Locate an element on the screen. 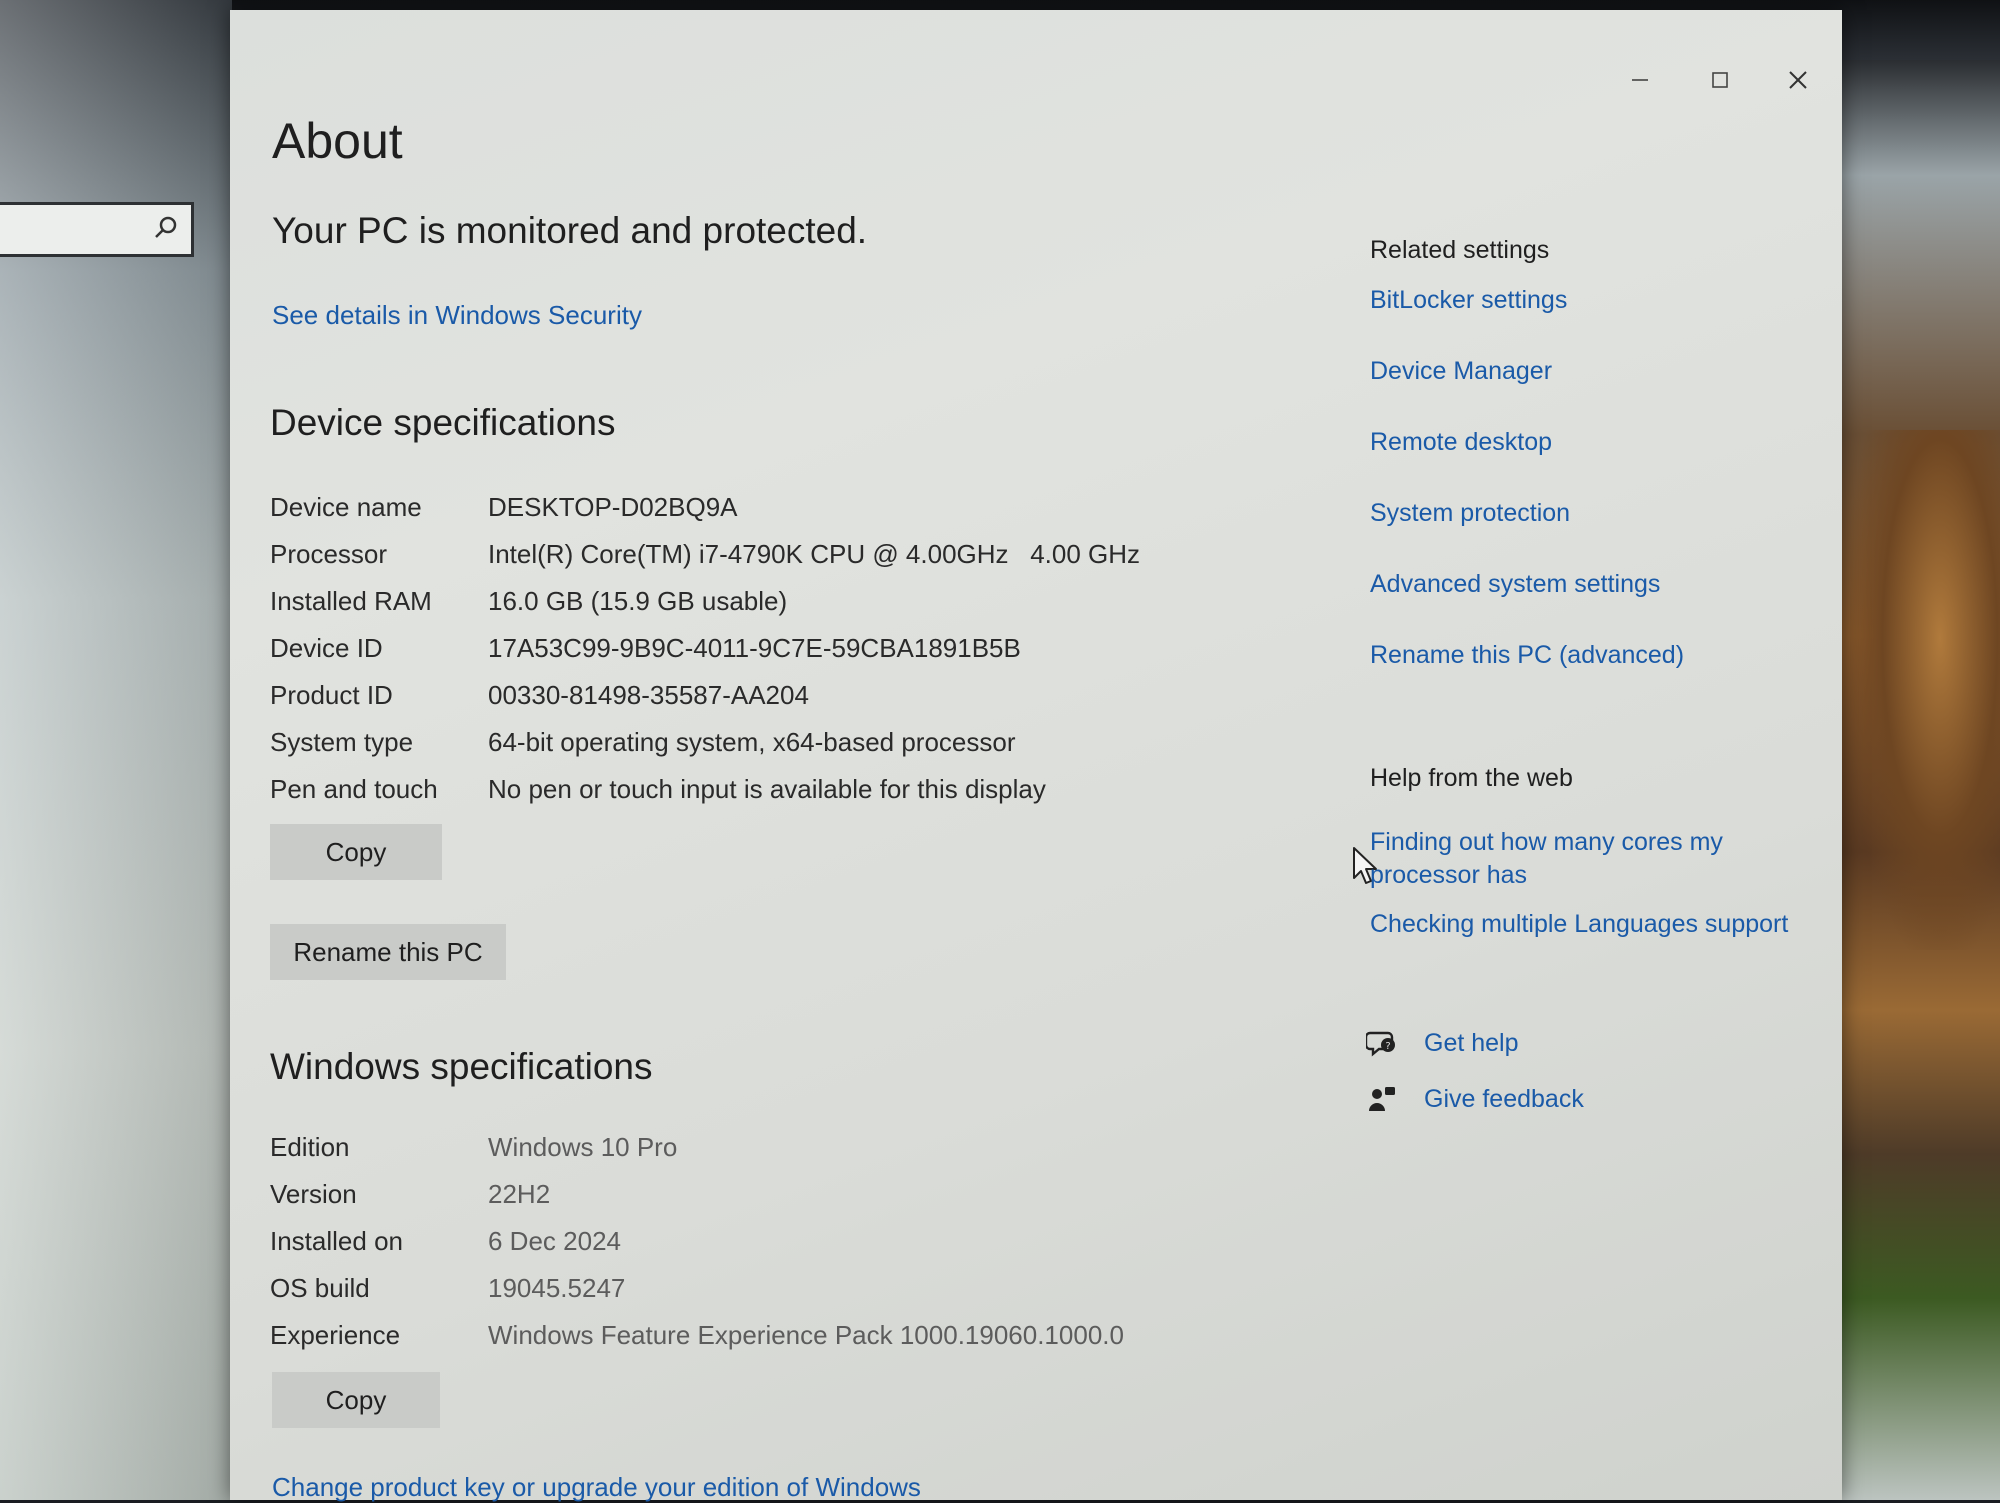  copy-device-specs-button: Copy is located at coordinates (356, 852).